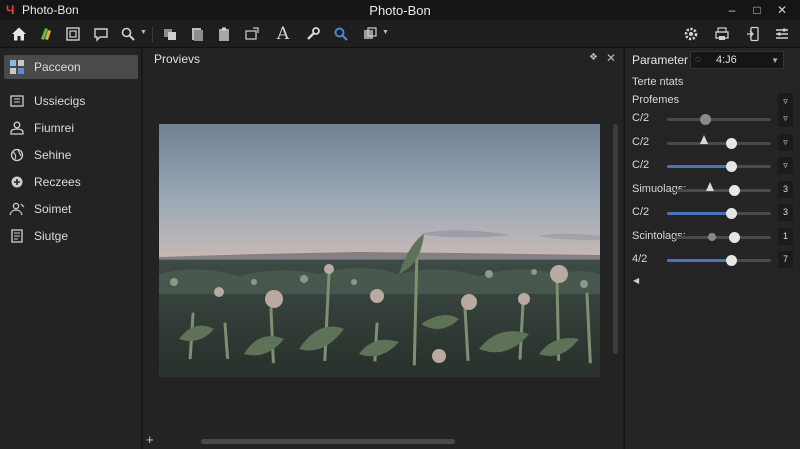  I want to click on sidebar-item-label: Sehine, so click(53, 155).